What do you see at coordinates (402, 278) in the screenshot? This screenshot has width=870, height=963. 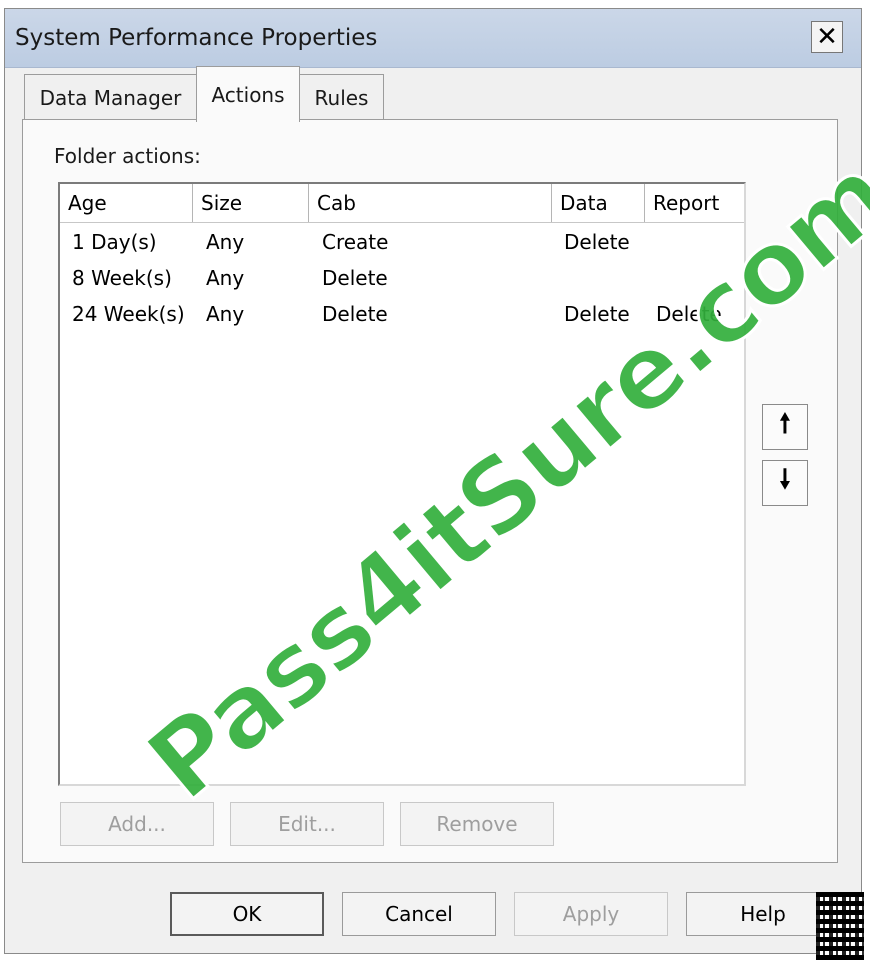 I see `table-row: 8 Week(s) Any Delete` at bounding box center [402, 278].